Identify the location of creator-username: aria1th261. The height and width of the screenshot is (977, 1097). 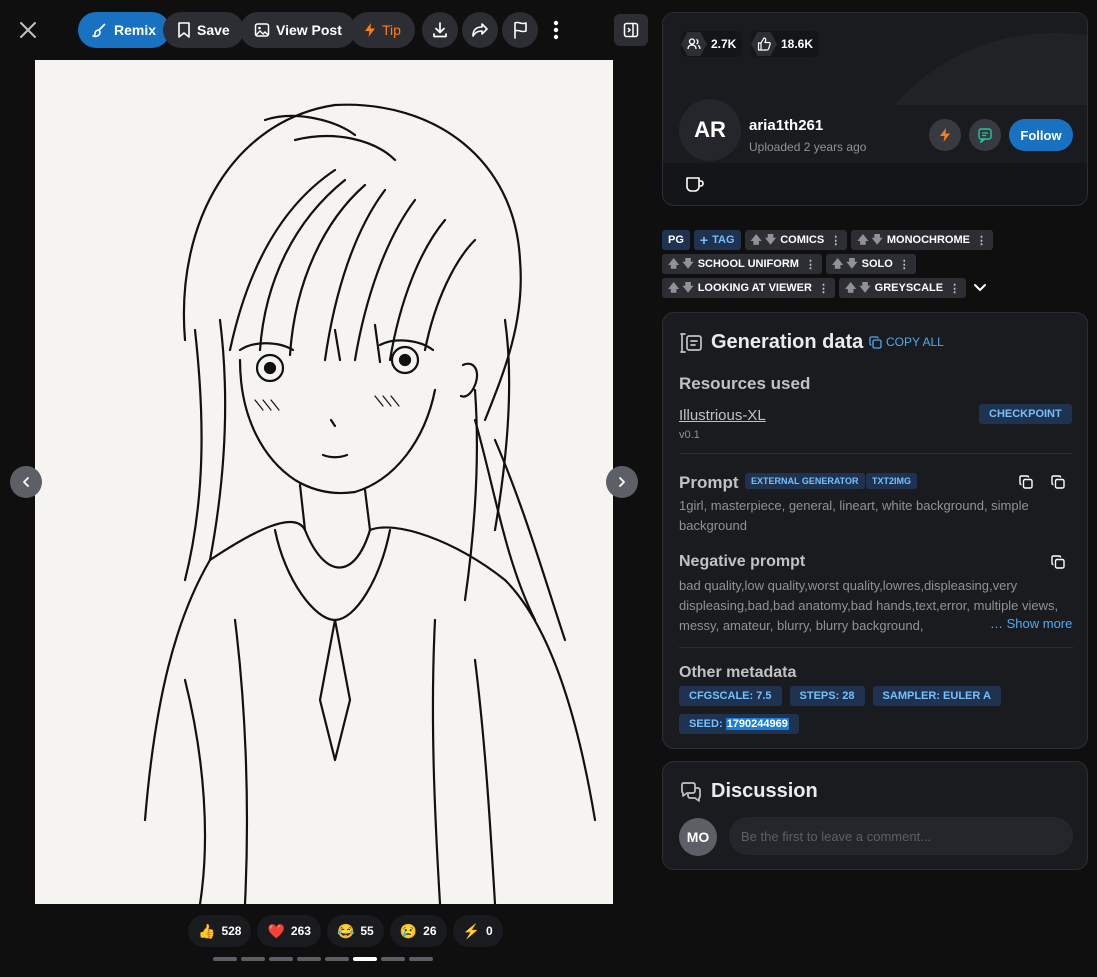
(786, 125).